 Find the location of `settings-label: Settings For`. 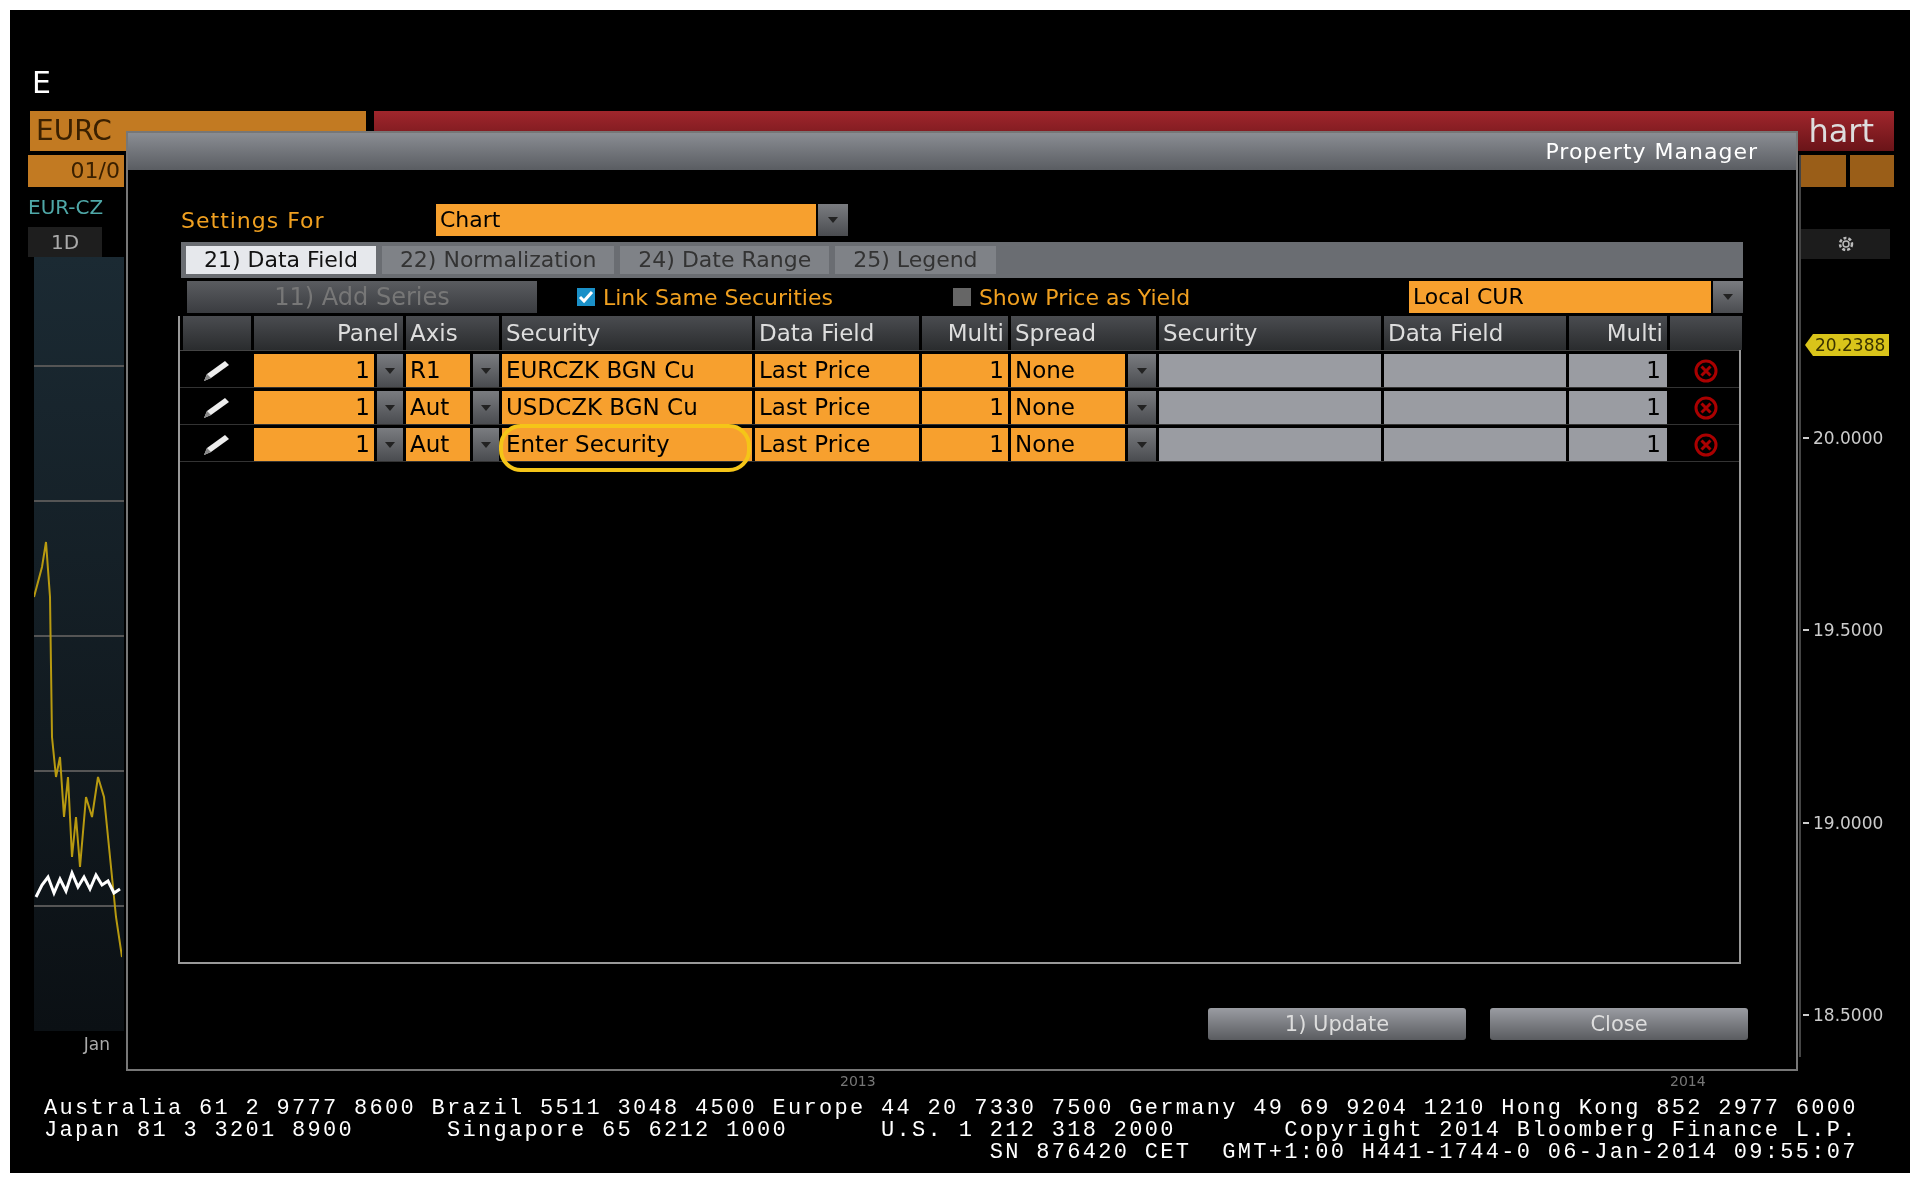

settings-label: Settings For is located at coordinates (253, 220).